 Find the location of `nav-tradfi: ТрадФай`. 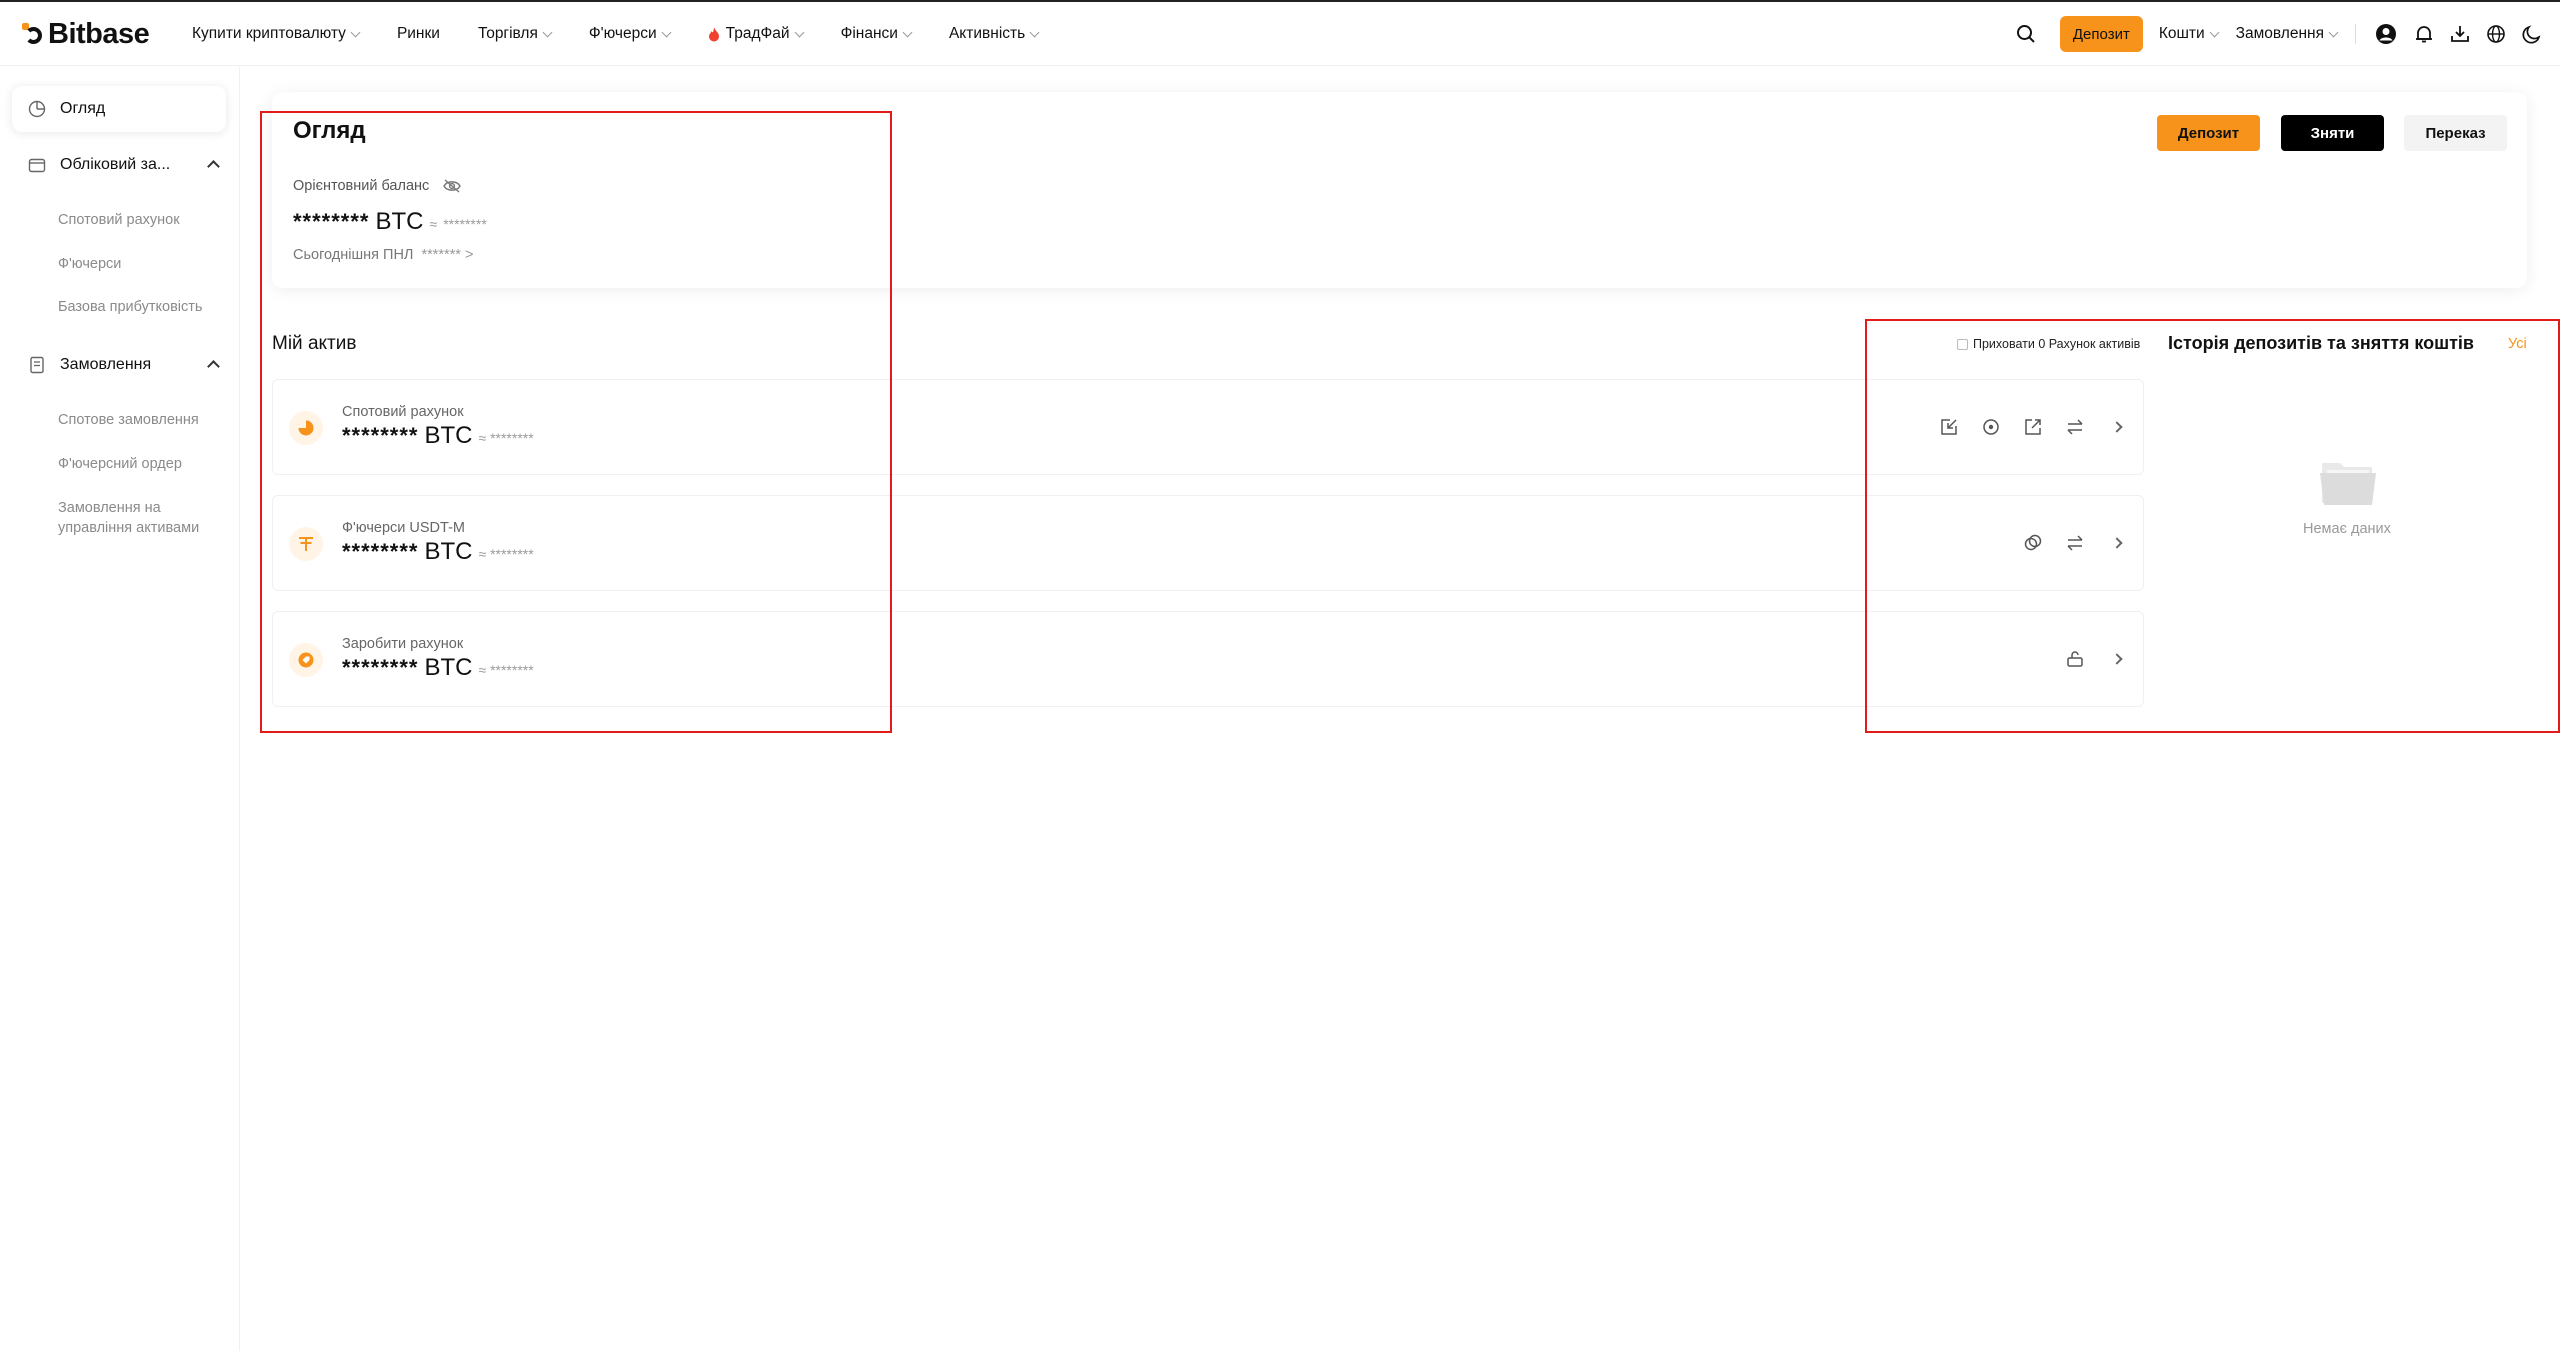

nav-tradfi: ТрадФай is located at coordinates (756, 34).